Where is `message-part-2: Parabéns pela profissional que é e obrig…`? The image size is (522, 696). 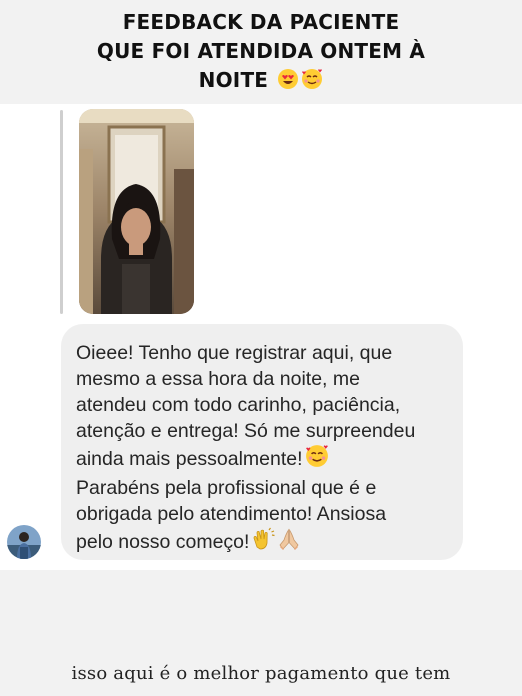 message-part-2: Parabéns pela profissional que é e obrig… is located at coordinates (231, 515).